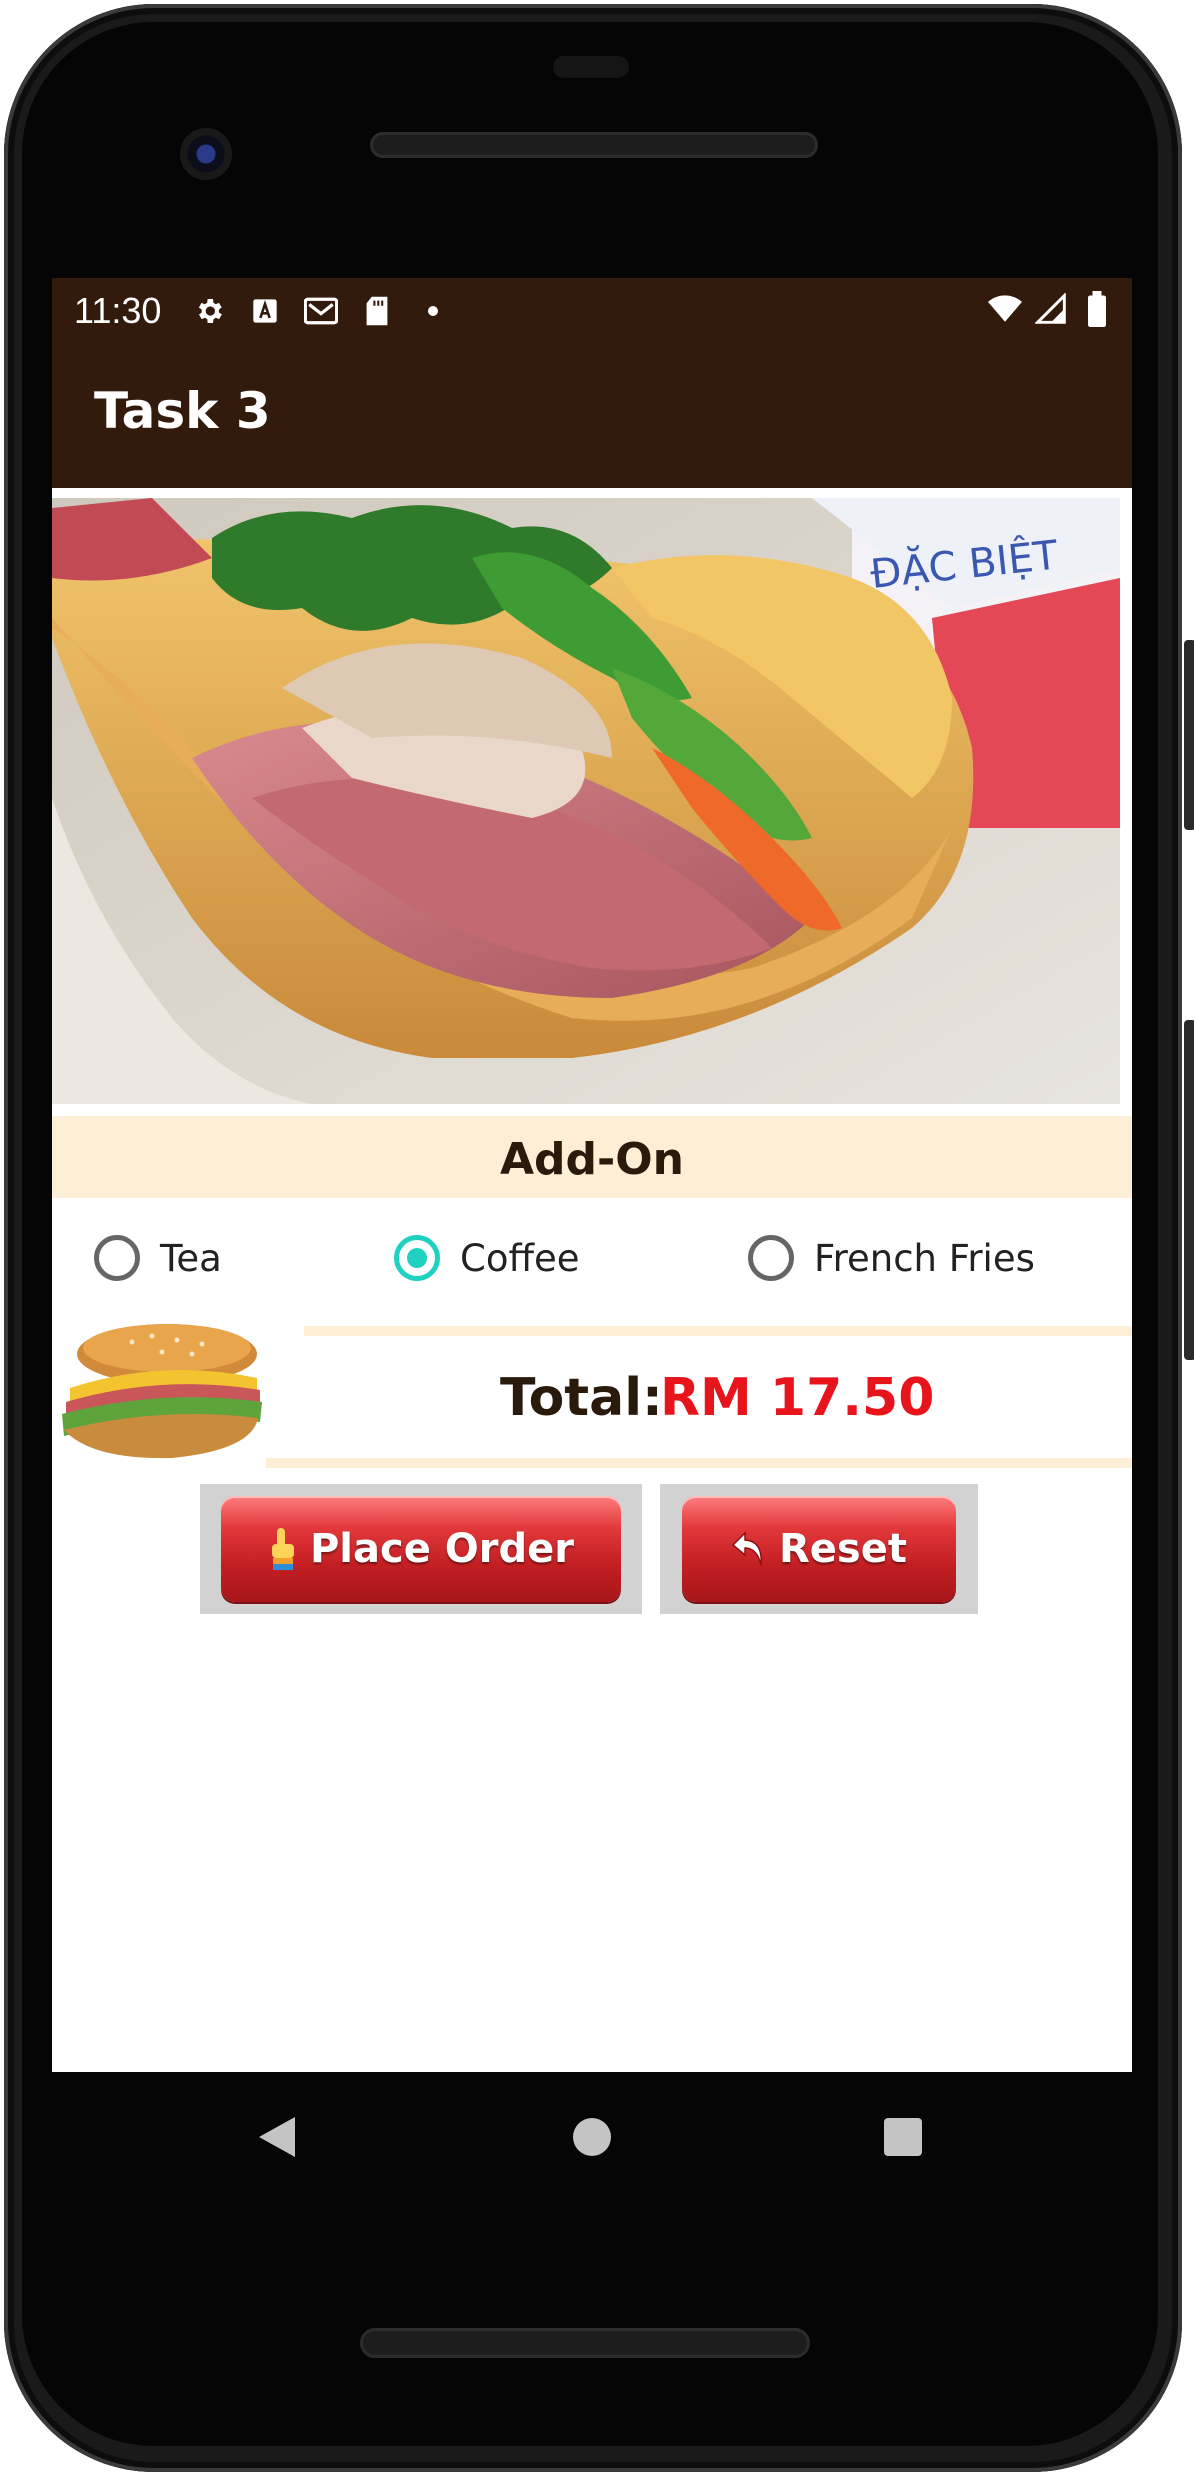  What do you see at coordinates (718, 1331) in the screenshot?
I see `total-divider-top` at bounding box center [718, 1331].